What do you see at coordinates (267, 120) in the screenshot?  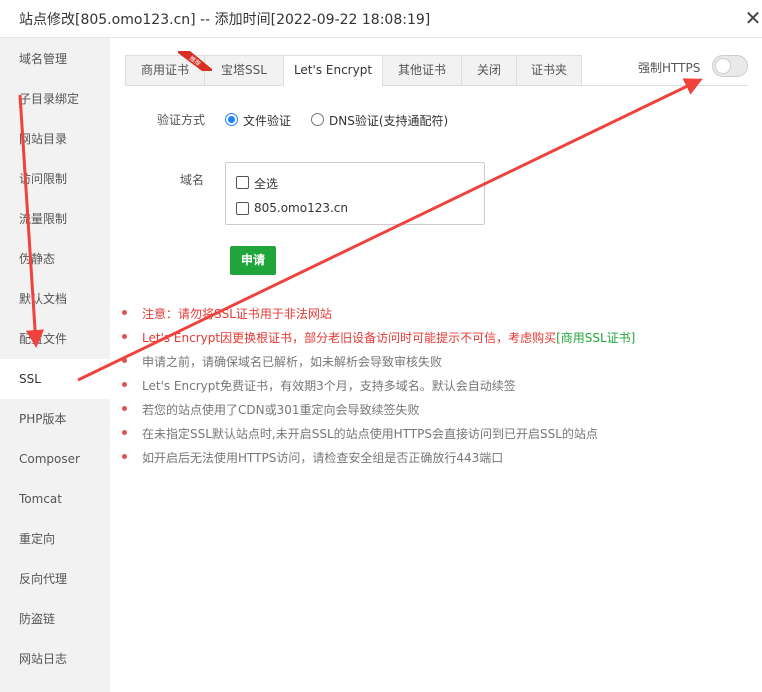 I see `file-verify-label: 文件验证` at bounding box center [267, 120].